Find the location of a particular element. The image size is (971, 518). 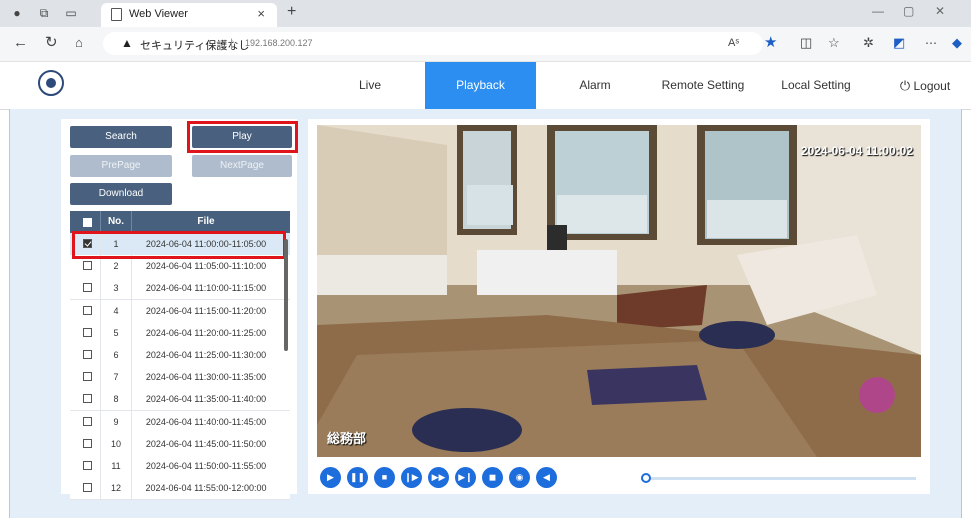

back-icon: ← is located at coordinates (20, 43).